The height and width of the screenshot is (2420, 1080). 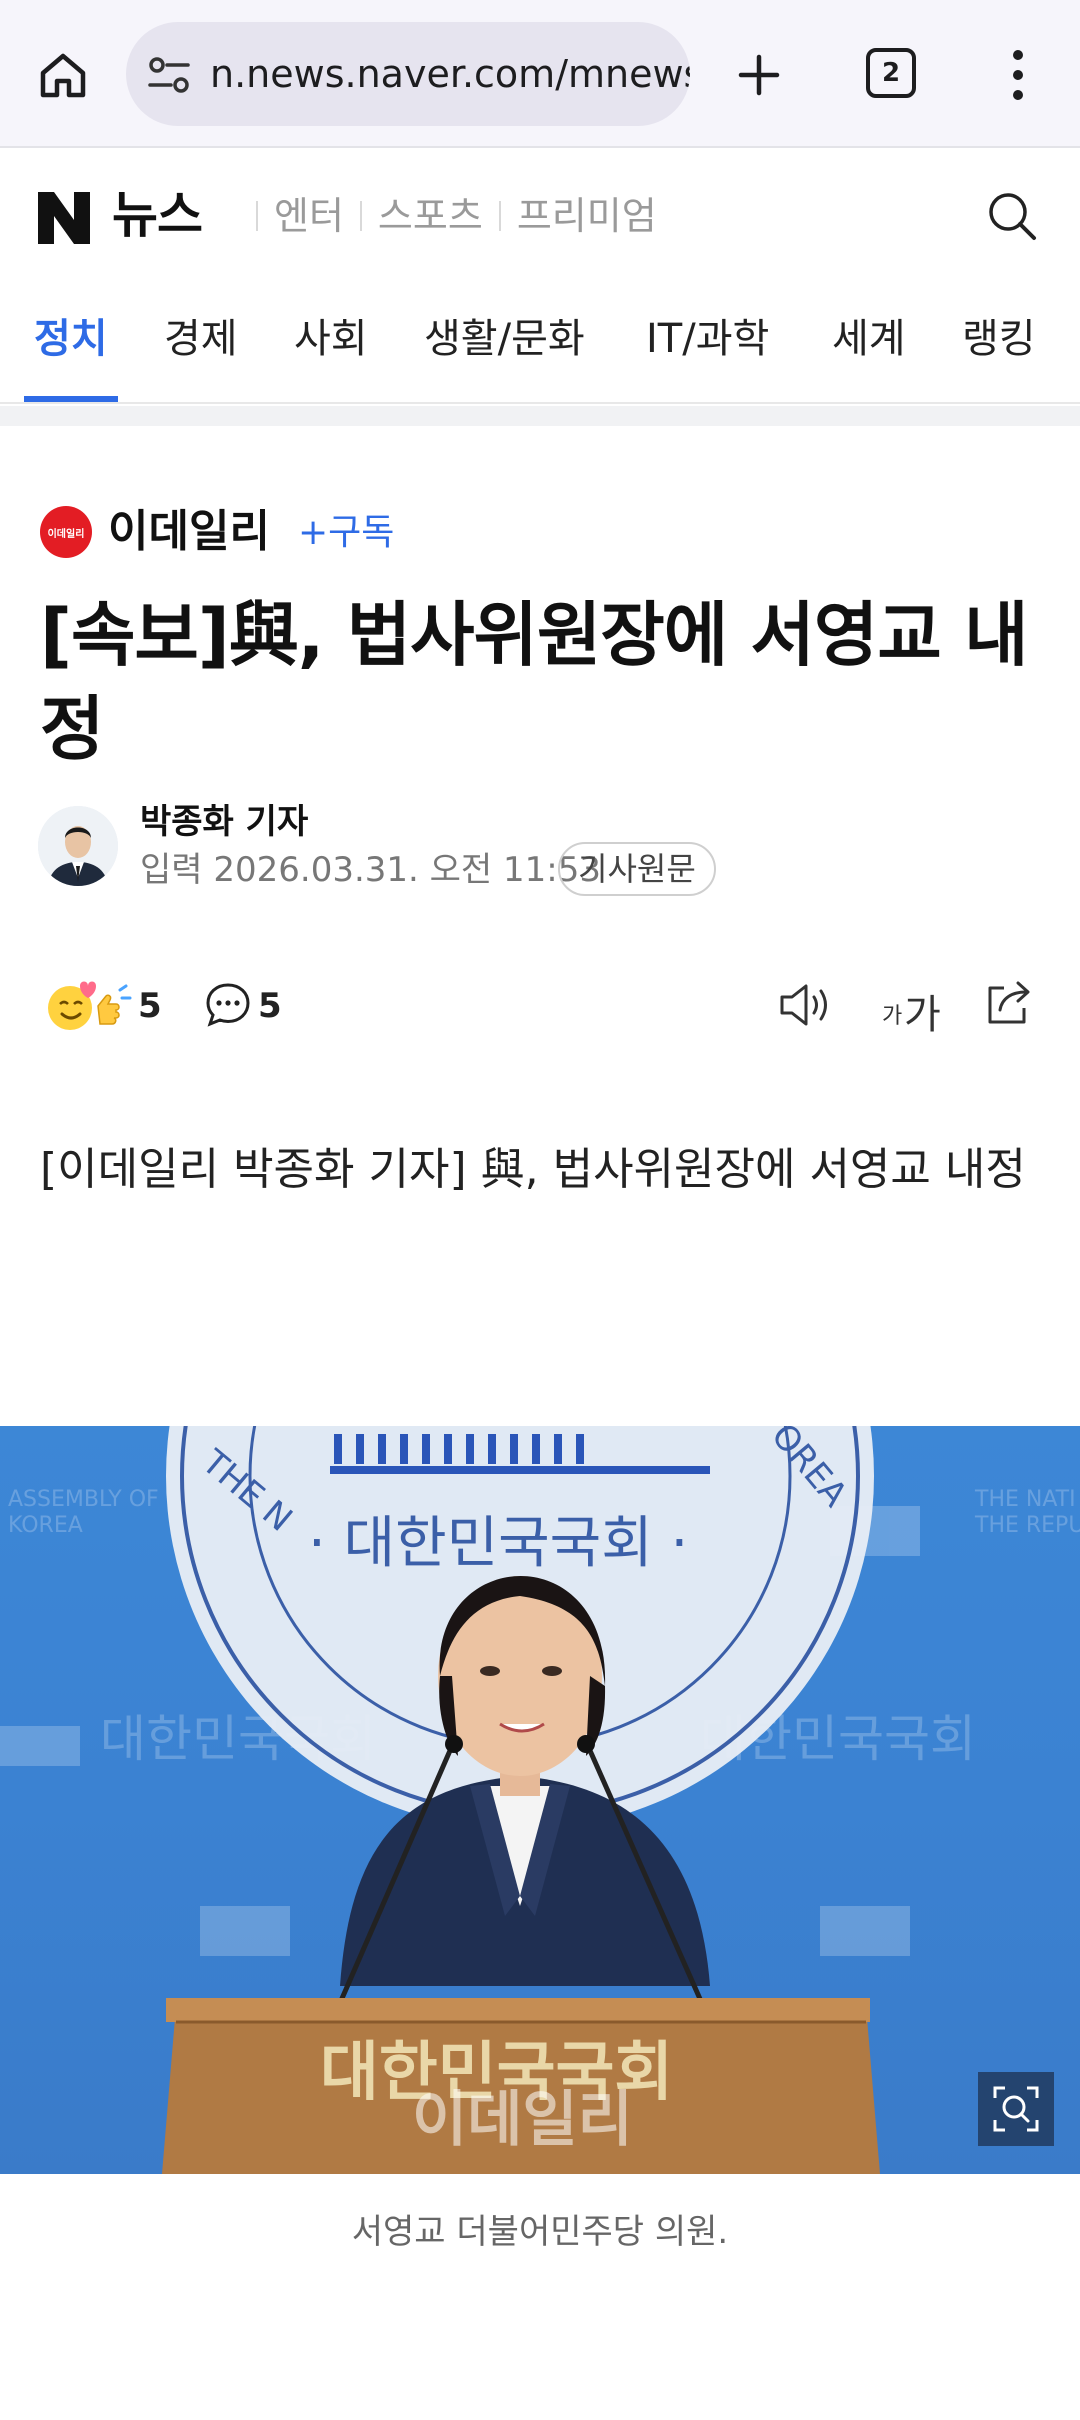 I want to click on active-tab-indicator, so click(x=71, y=399).